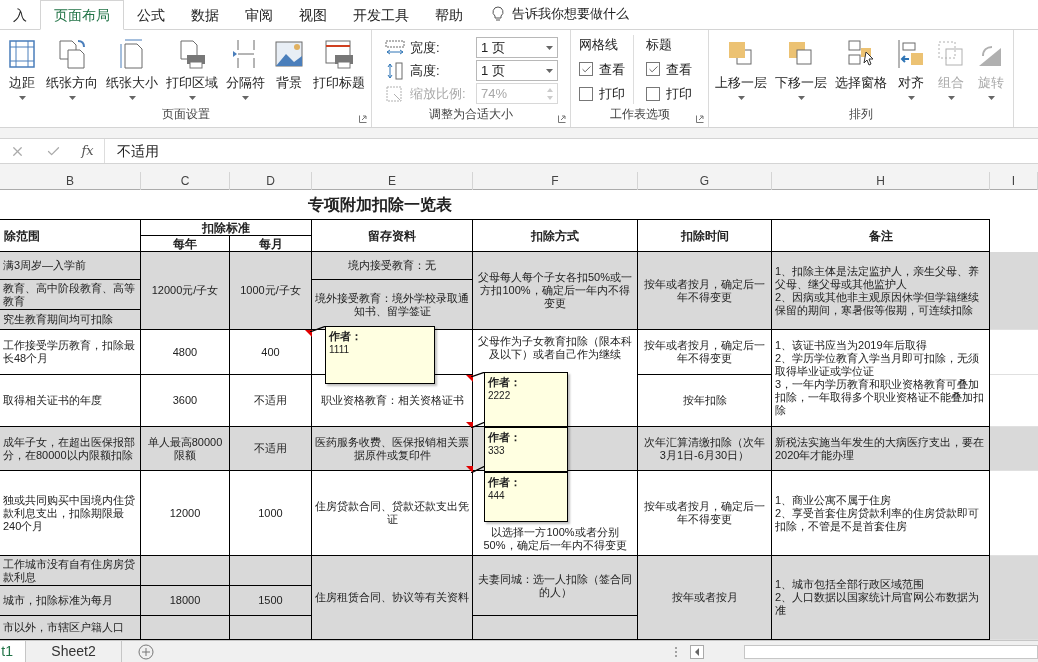 Image resolution: width=1038 pixels, height=662 pixels. Describe the element at coordinates (392, 513) in the screenshot. I see `table-cell: 住房贷款合同、贷款还款支出凭证` at that location.